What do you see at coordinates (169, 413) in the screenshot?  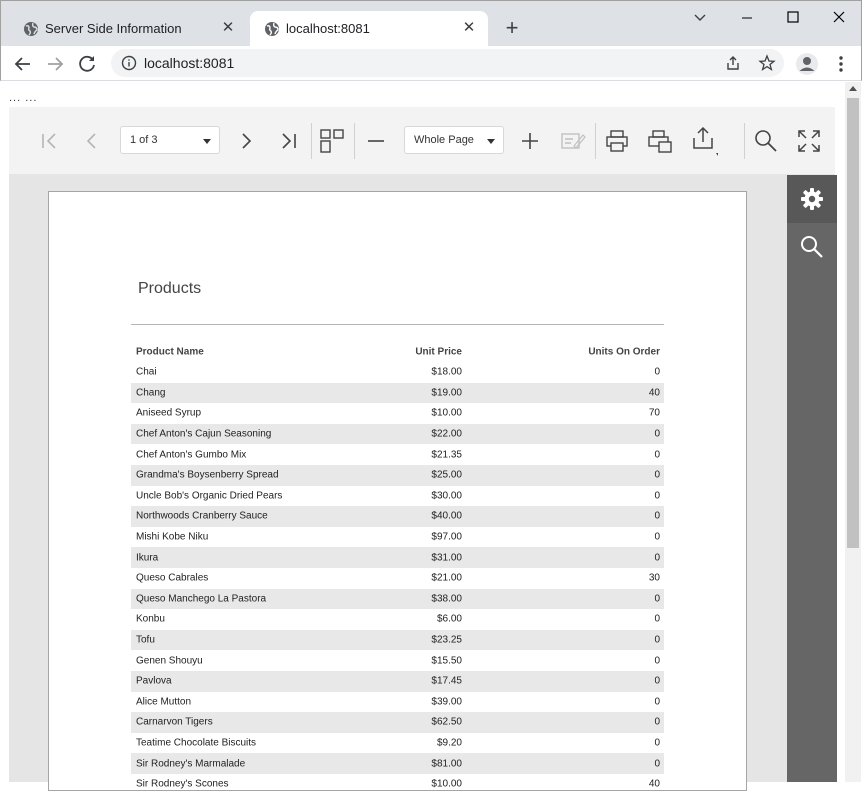 I see `product-name-cell: Aniseed Syrup` at bounding box center [169, 413].